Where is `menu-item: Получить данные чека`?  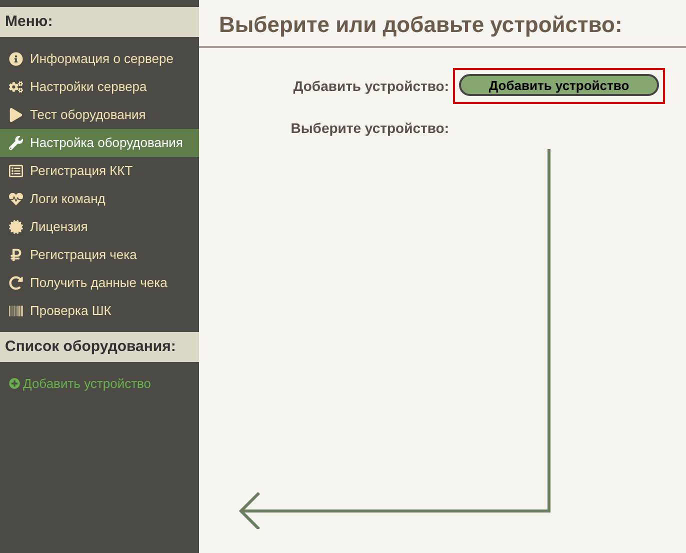
menu-item: Получить данные чека is located at coordinates (99, 283).